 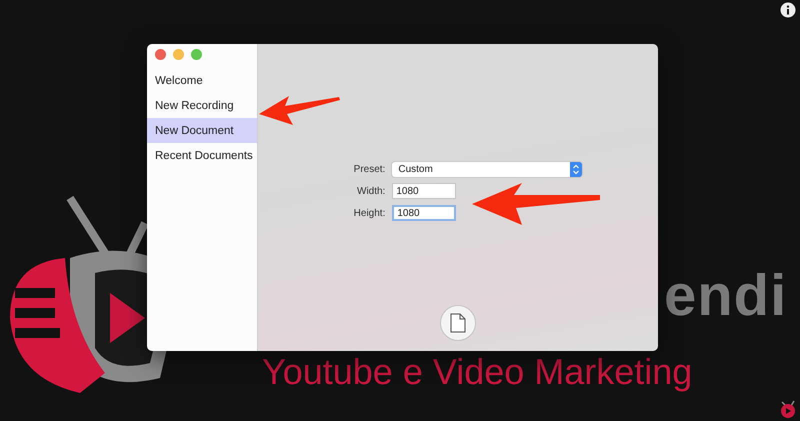 I want to click on brand-wordmark: endi, so click(x=726, y=295).